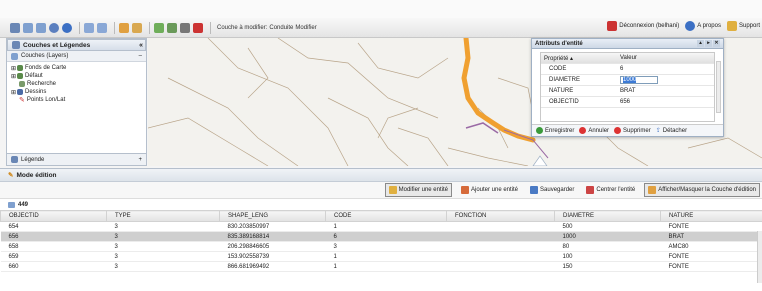 The width and height of the screenshot is (762, 291). What do you see at coordinates (140, 56) in the screenshot?
I see `minimize-icon: –` at bounding box center [140, 56].